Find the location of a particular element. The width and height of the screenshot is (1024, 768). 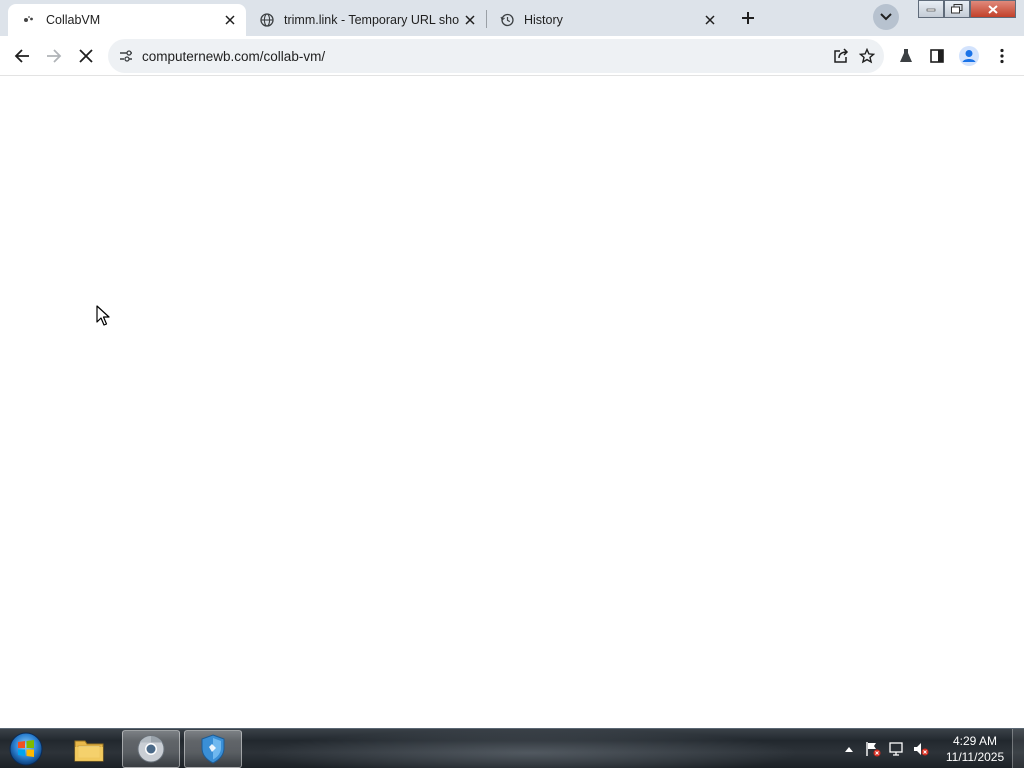

address-bar: computernewb.com/collab-vm/ is located at coordinates (496, 56).